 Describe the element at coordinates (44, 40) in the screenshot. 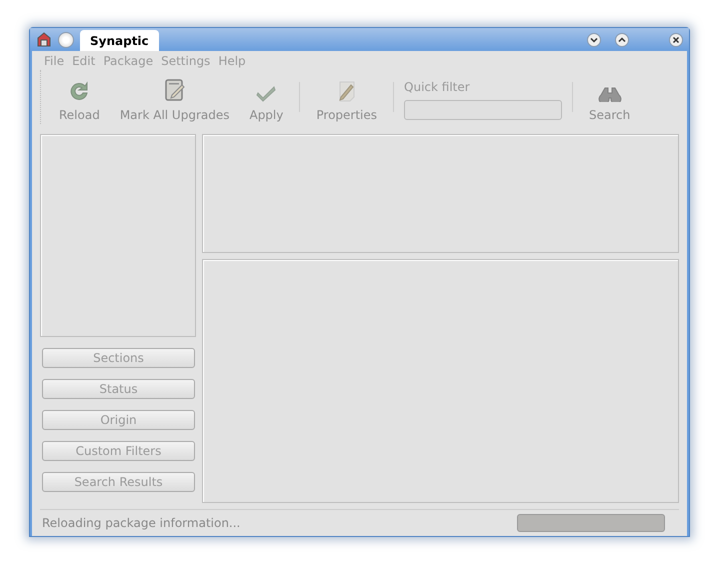

I see `app-icon` at that location.